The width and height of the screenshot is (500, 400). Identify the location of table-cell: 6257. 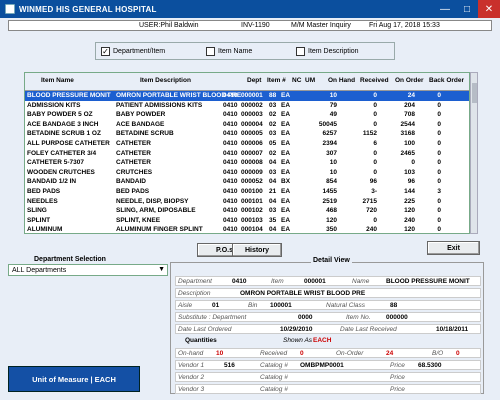
(329, 134).